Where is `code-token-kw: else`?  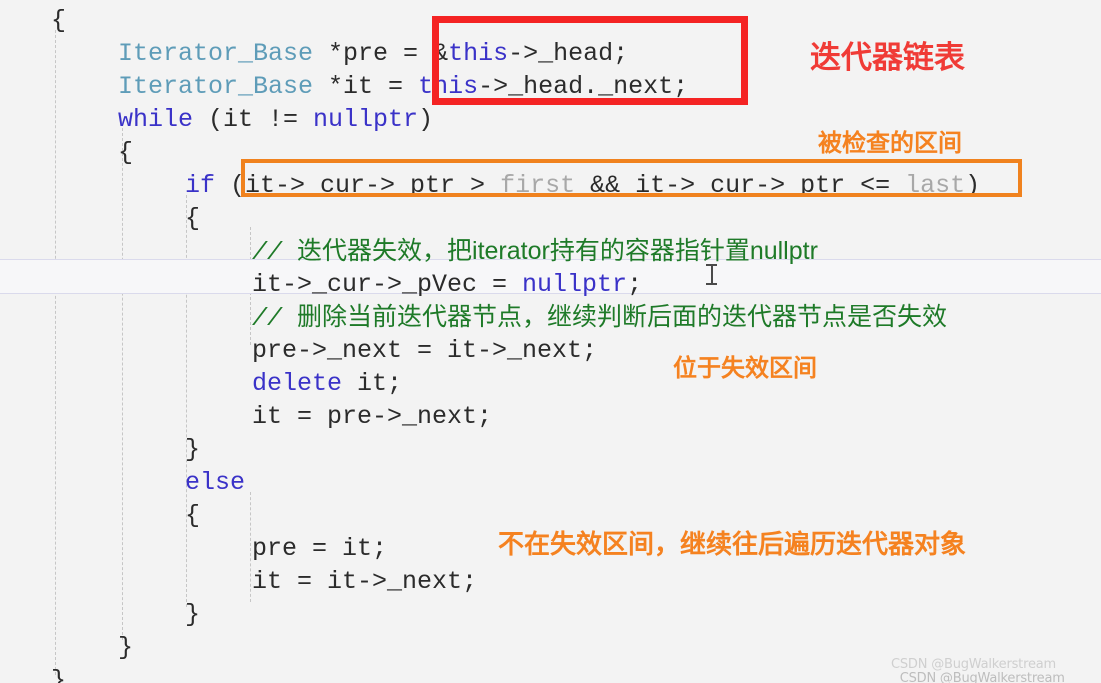
code-token-kw: else is located at coordinates (215, 482).